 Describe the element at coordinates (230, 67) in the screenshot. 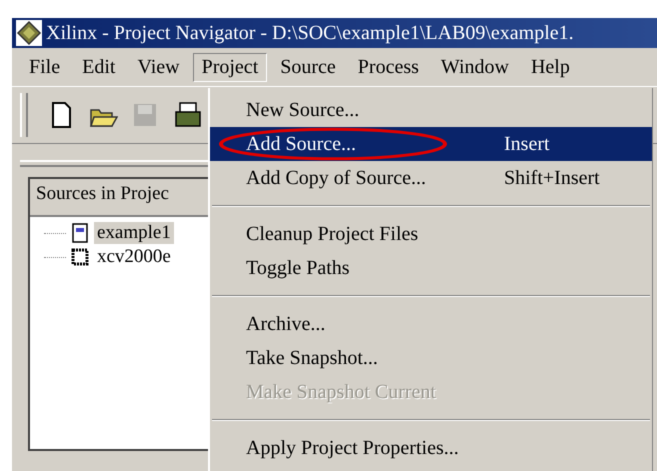

I see `menu-item: Project` at that location.